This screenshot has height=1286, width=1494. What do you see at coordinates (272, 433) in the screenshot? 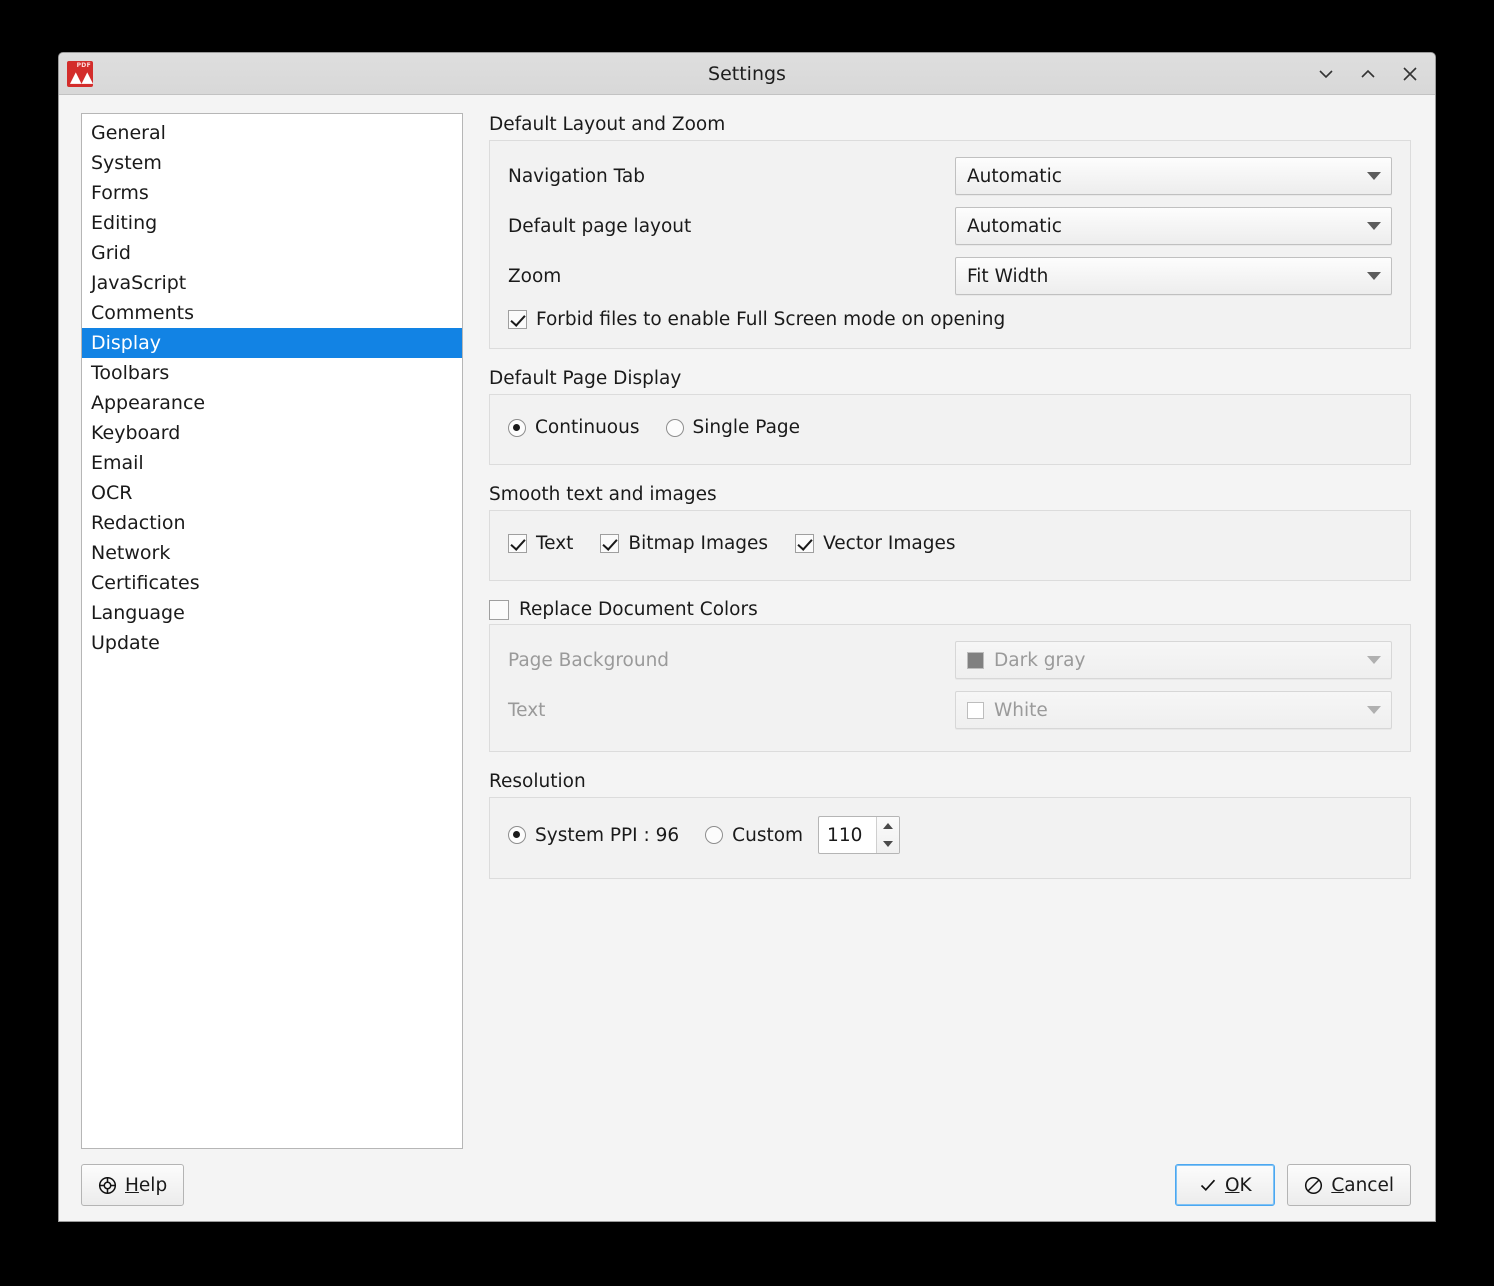
I see `sidebar-item-keyboard: Keyboard` at bounding box center [272, 433].